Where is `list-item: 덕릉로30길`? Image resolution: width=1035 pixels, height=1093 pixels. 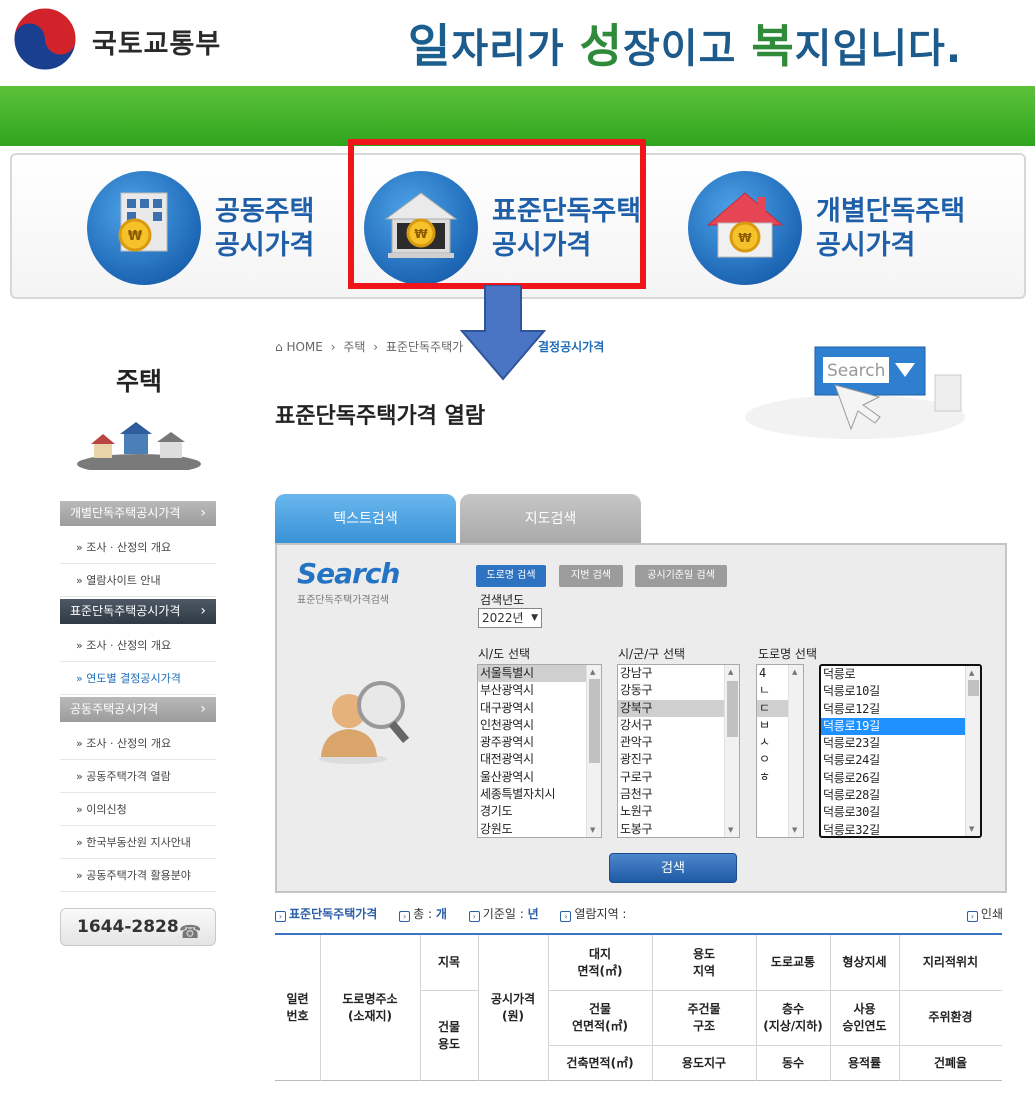
list-item: 덕릉로30길 is located at coordinates (900, 812).